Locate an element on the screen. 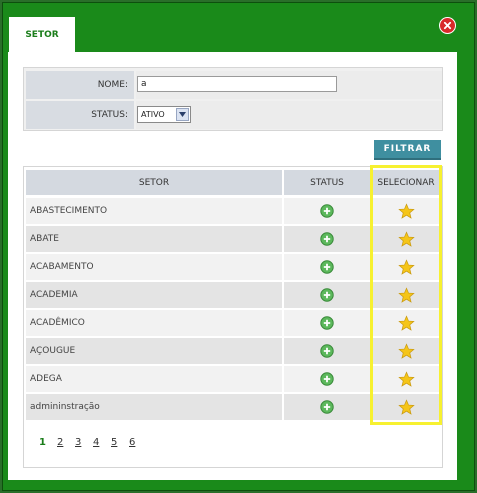 This screenshot has height=493, width=477. table-row: ADEGA is located at coordinates (233, 379).